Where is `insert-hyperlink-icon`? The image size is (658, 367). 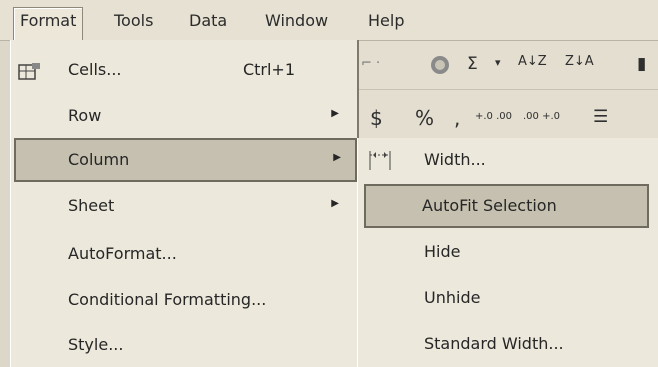
insert-hyperlink-icon is located at coordinates (440, 67).